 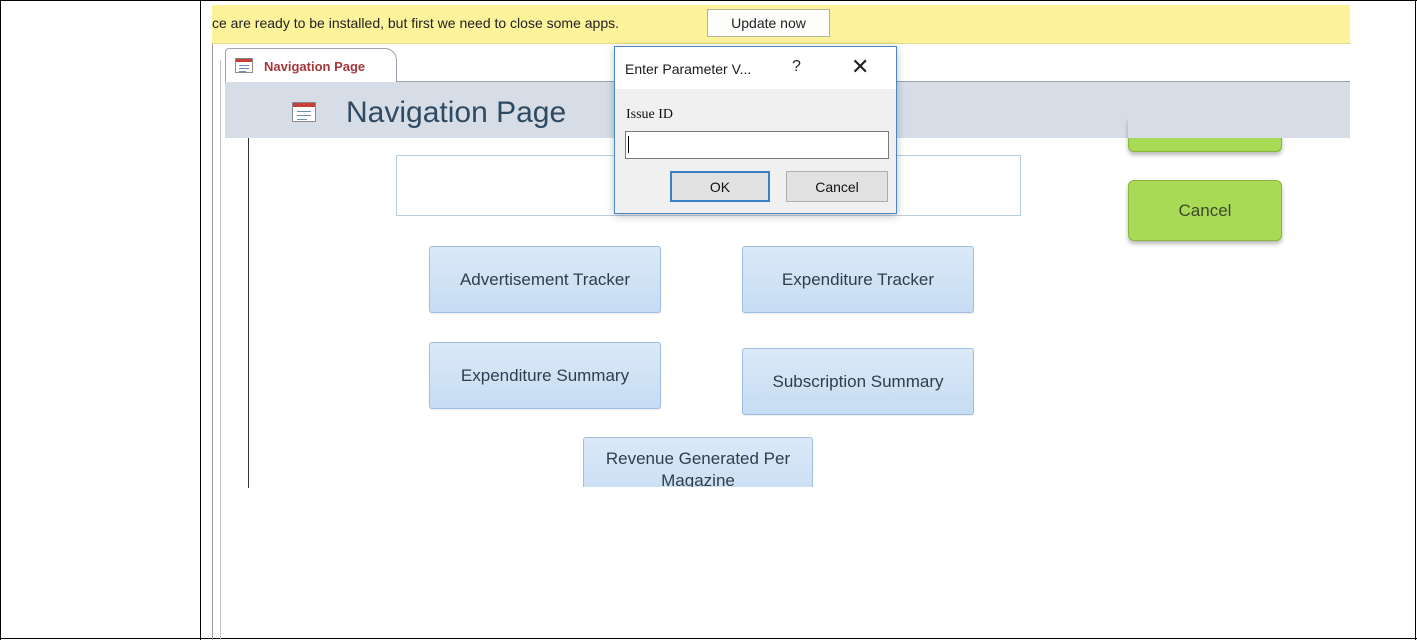 I want to click on cancel-button: Cancel, so click(x=1205, y=210).